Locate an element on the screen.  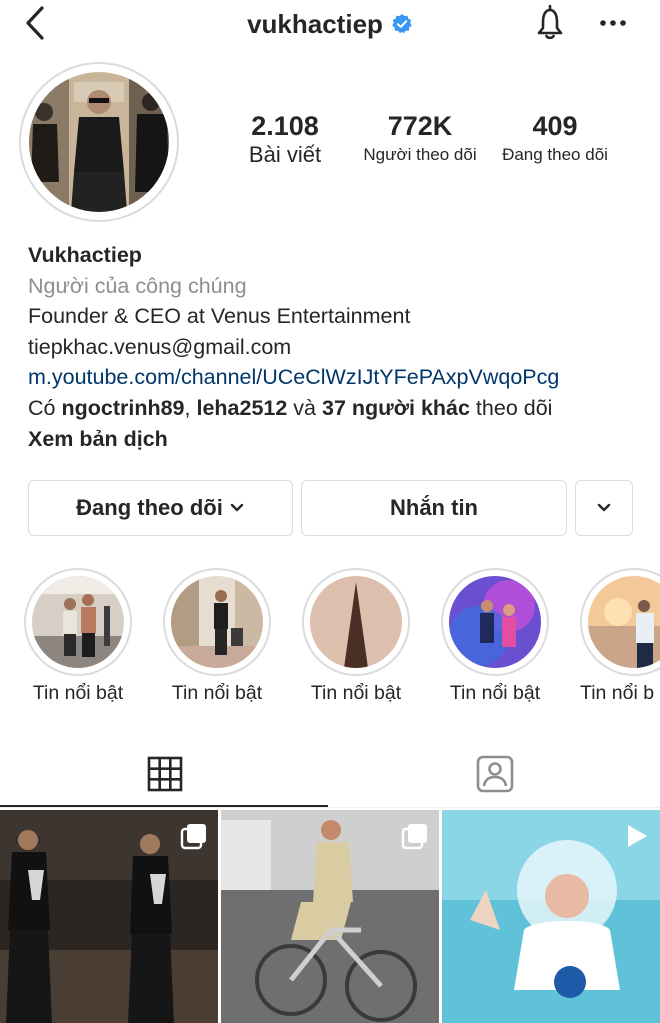
grid-icon is located at coordinates (165, 774).